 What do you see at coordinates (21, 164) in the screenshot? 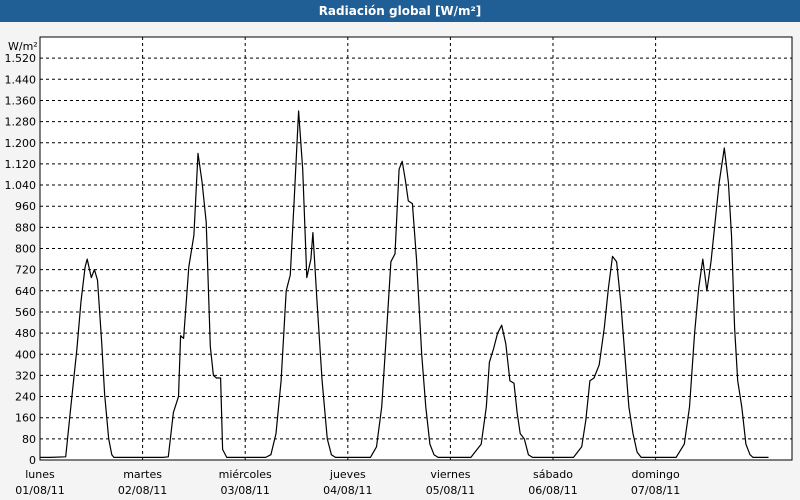
I see `y-tick-label: 1.120` at bounding box center [21, 164].